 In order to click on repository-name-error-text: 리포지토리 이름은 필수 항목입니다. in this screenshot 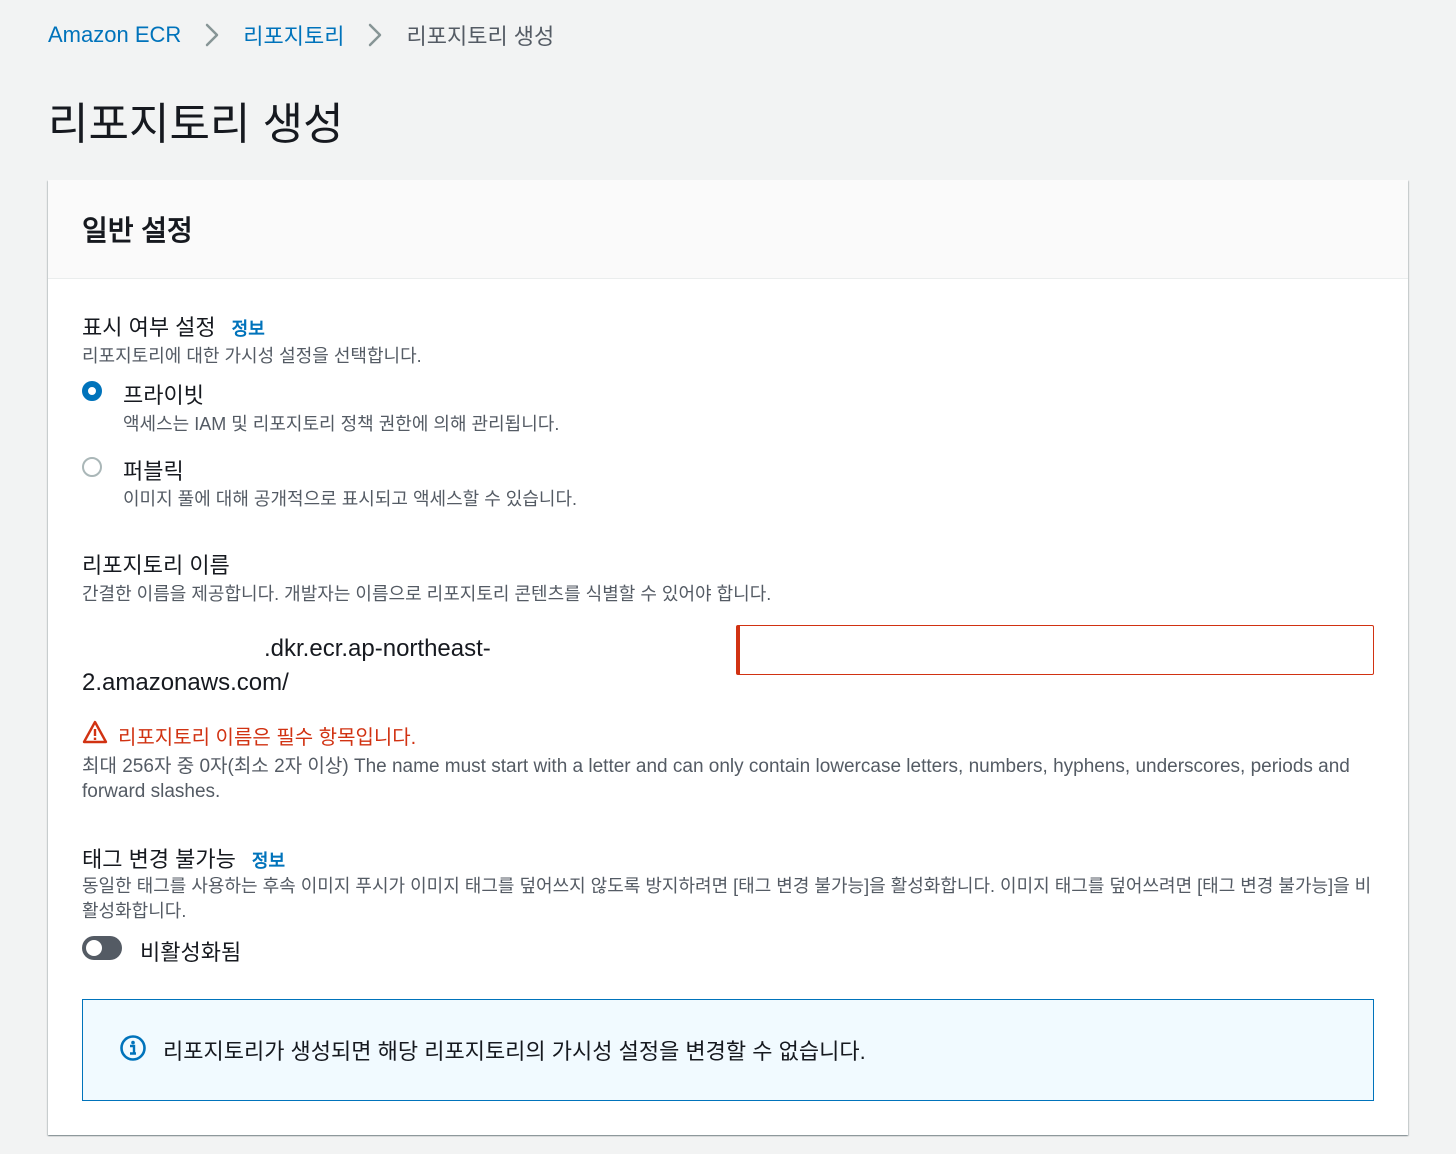, I will do `click(267, 737)`.